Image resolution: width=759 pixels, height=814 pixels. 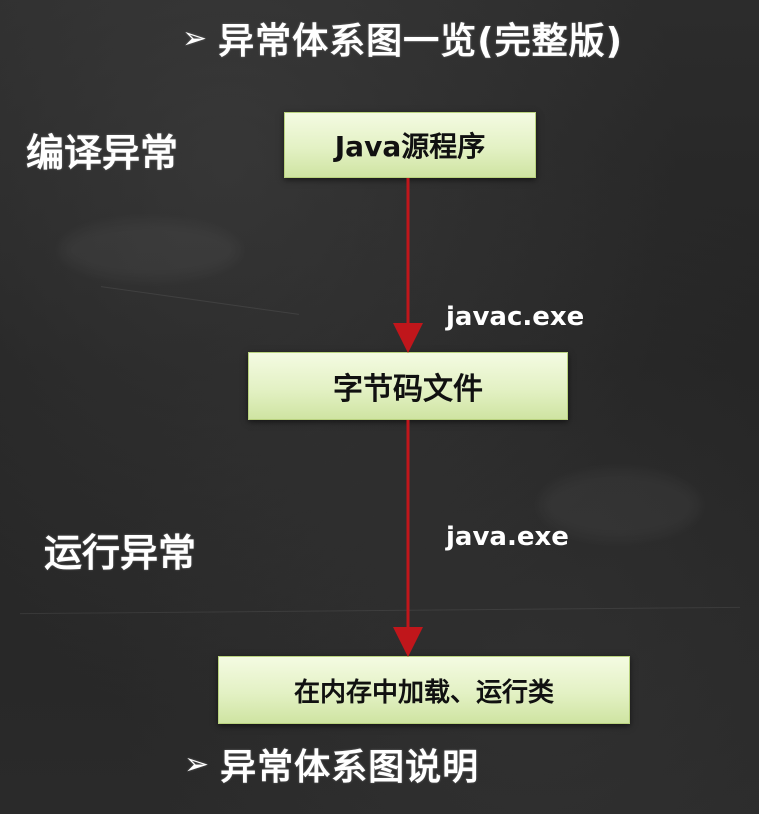 What do you see at coordinates (197, 764) in the screenshot?
I see `heading-marker-icon: ➢` at bounding box center [197, 764].